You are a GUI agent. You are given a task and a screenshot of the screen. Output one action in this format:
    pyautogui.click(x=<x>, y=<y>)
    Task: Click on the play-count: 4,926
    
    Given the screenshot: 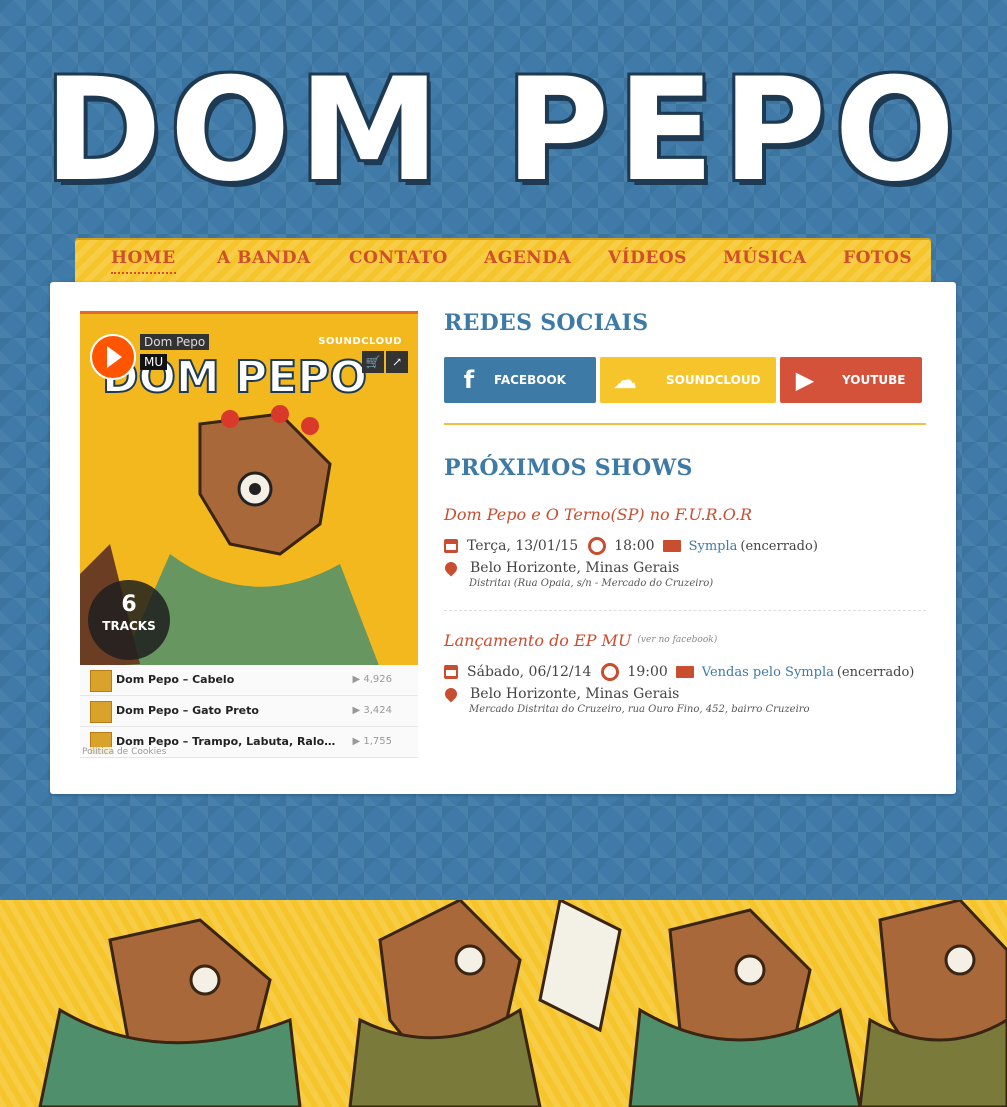 What is the action you would take?
    pyautogui.click(x=377, y=679)
    